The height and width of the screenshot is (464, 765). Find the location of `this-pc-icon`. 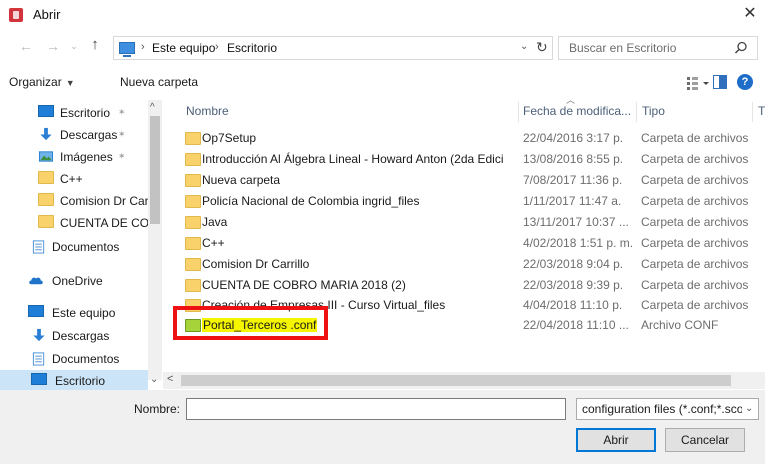

this-pc-icon is located at coordinates (127, 49).